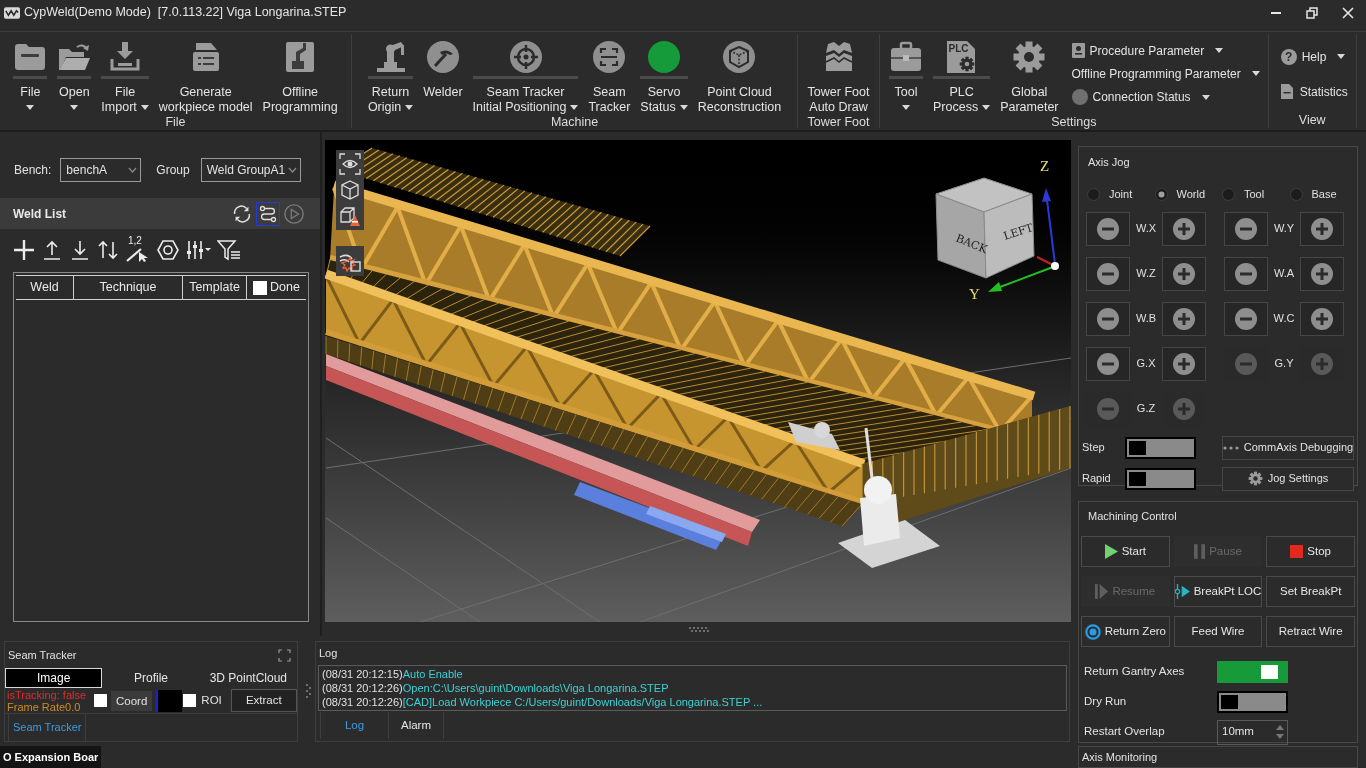 The width and height of the screenshot is (1366, 768). What do you see at coordinates (80, 250) in the screenshot?
I see `arrow-down-icon` at bounding box center [80, 250].